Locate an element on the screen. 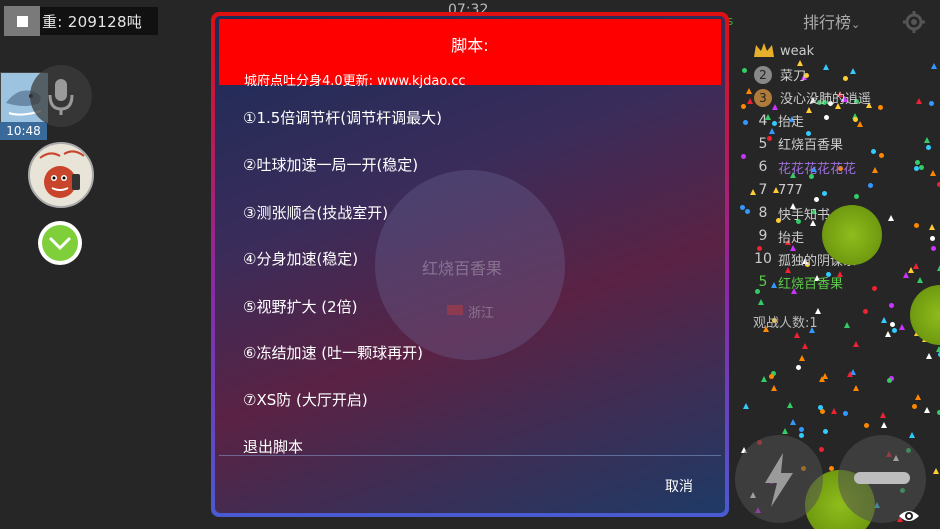  dialog-header: 脚本: 城府点吐分身4.0更新: www.kjdao.cc is located at coordinates (470, 54).